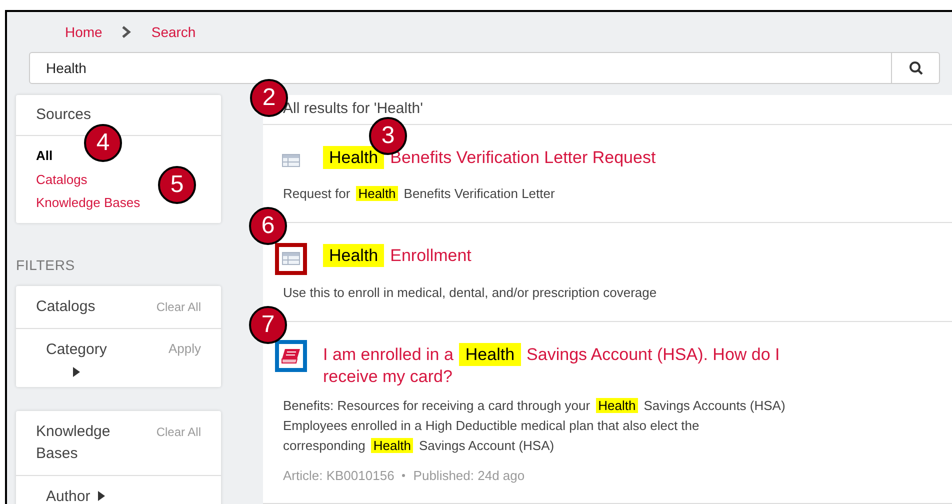 Image resolution: width=952 pixels, height=504 pixels. I want to click on result-description: Benefits: Resources for receiving a card through your Health Savings Accounts (HSA) Employees enrolled in a High Deductible medical plan that also elect the corresponding Health Savings Account (HSA), so click(534, 425).